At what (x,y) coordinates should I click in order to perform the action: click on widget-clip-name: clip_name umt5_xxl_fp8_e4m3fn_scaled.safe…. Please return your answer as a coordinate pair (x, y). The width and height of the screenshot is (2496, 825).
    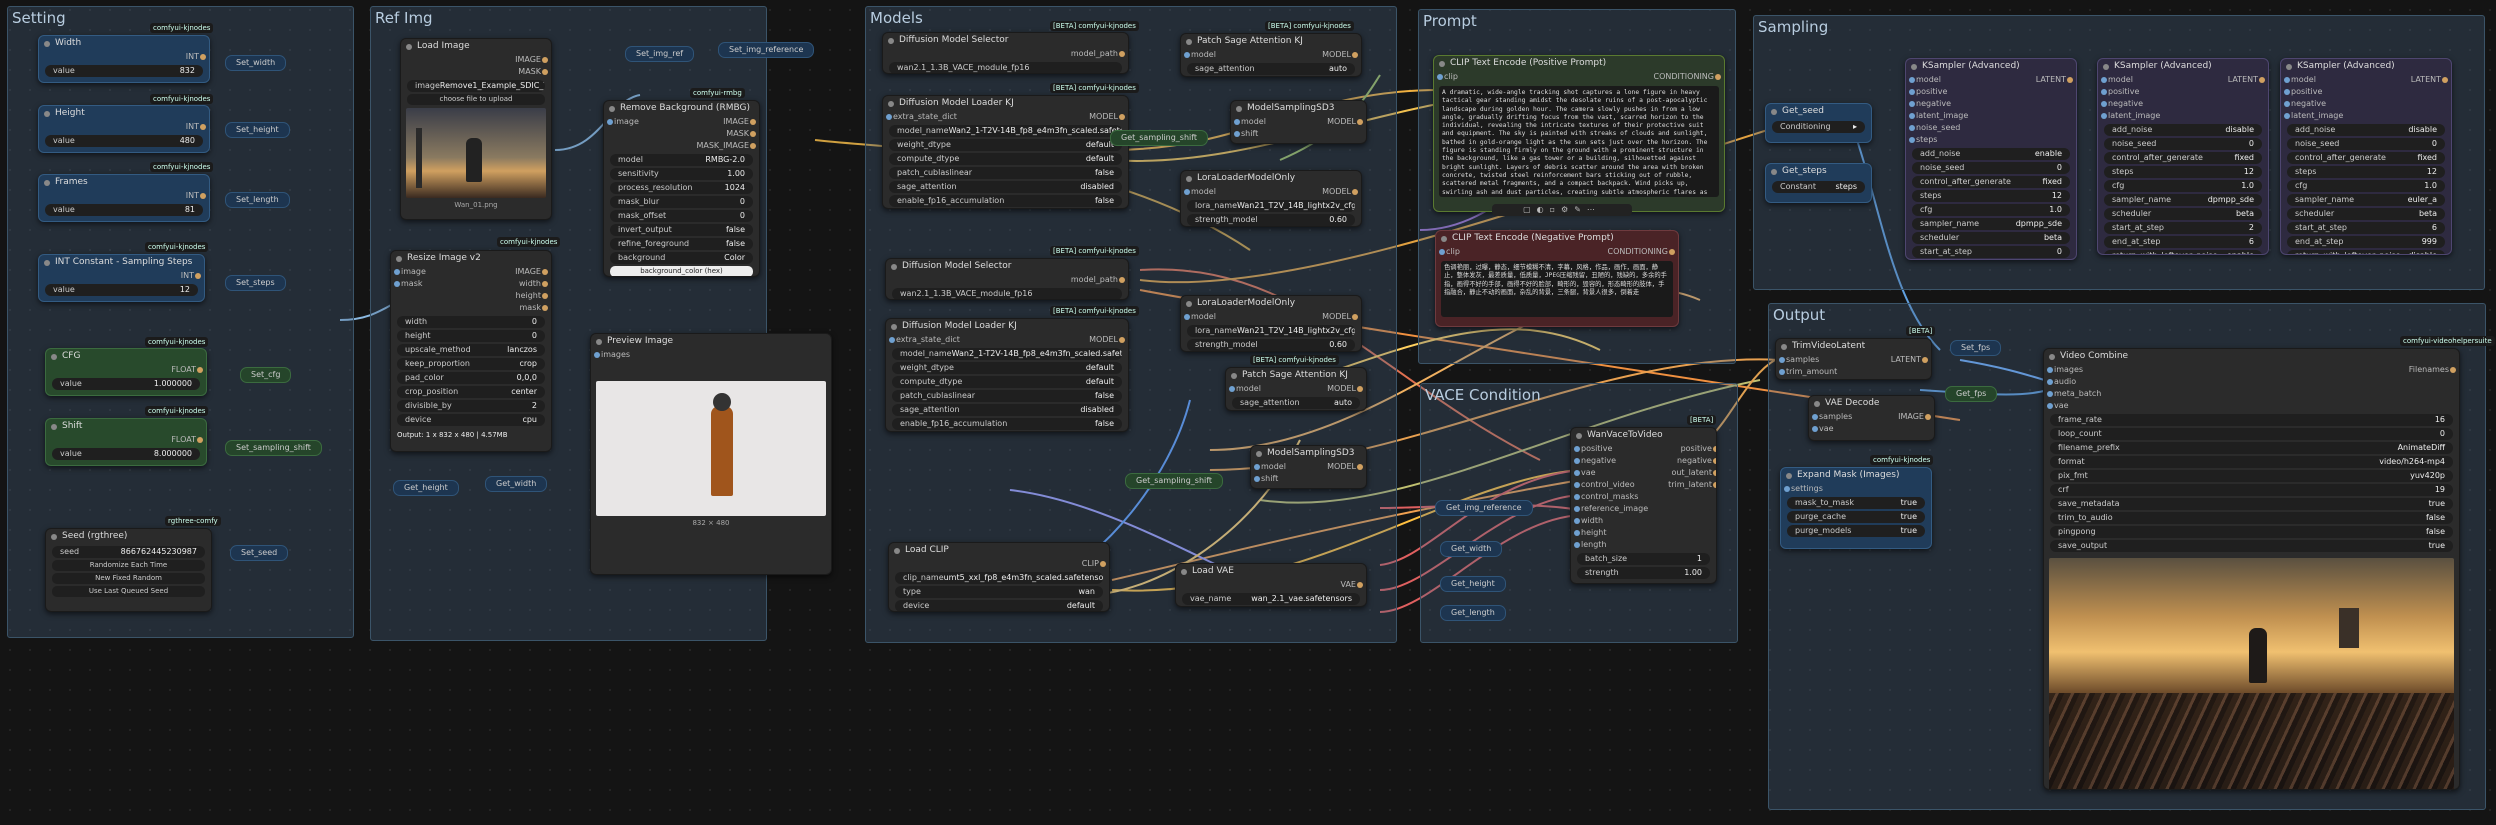
    Looking at the image, I should click on (999, 578).